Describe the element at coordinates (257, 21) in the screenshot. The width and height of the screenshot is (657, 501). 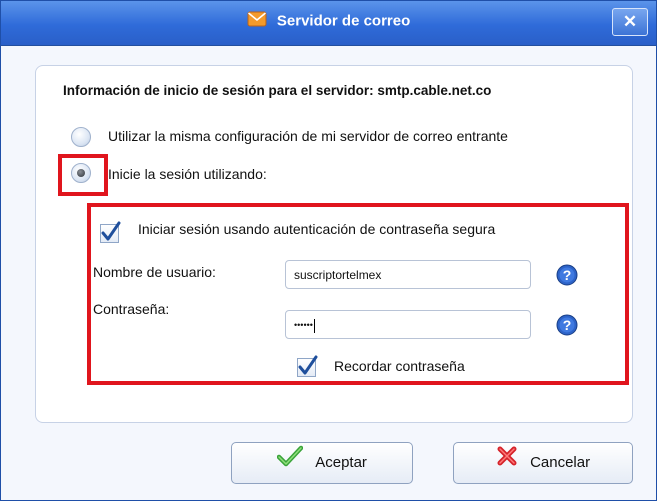
I see `envelope-icon` at that location.